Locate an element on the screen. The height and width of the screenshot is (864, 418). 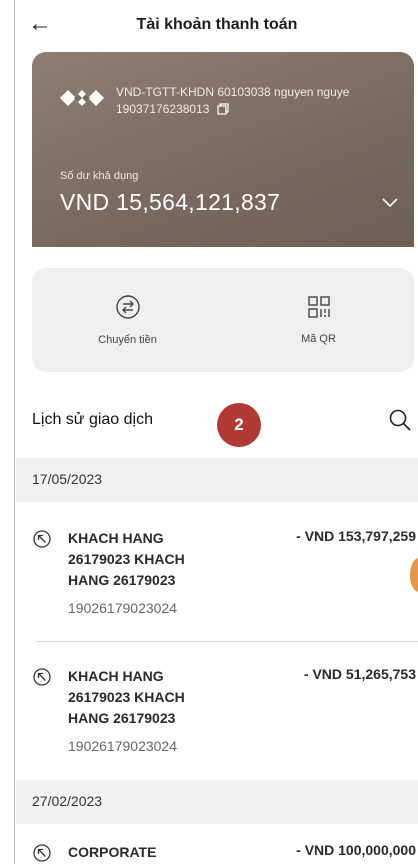
page-title: Tài khoản thanh toán is located at coordinates (217, 24).